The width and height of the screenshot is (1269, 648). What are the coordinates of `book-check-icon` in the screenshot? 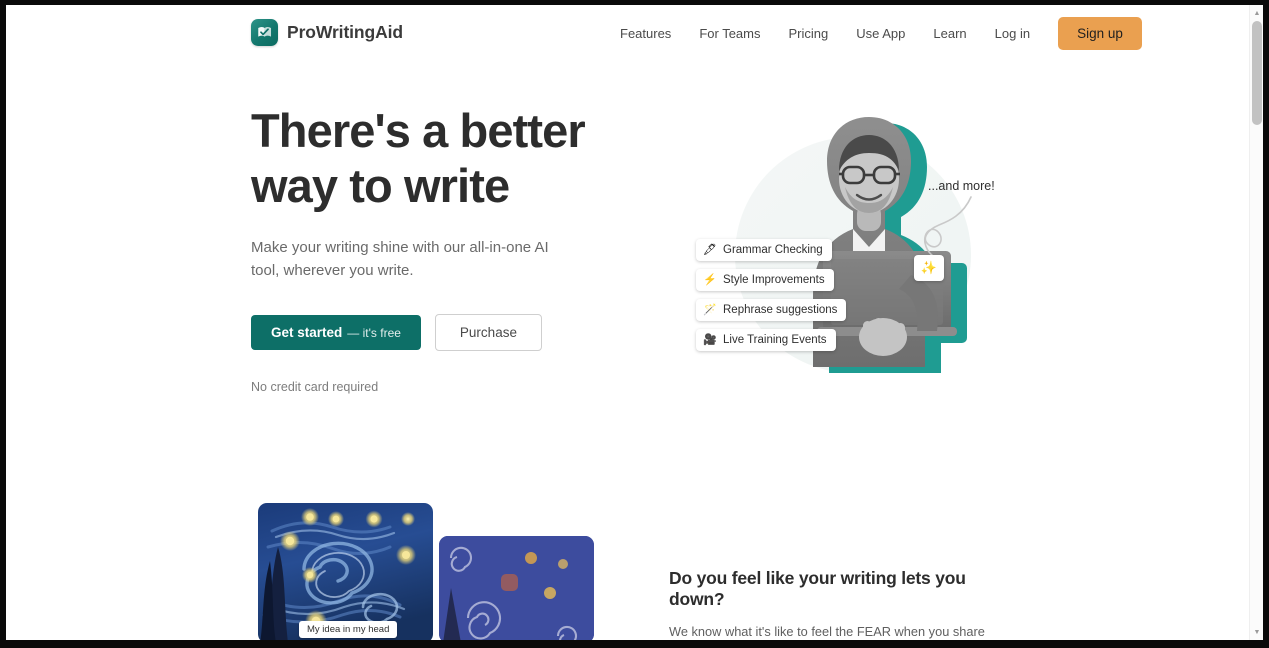 It's located at (264, 32).